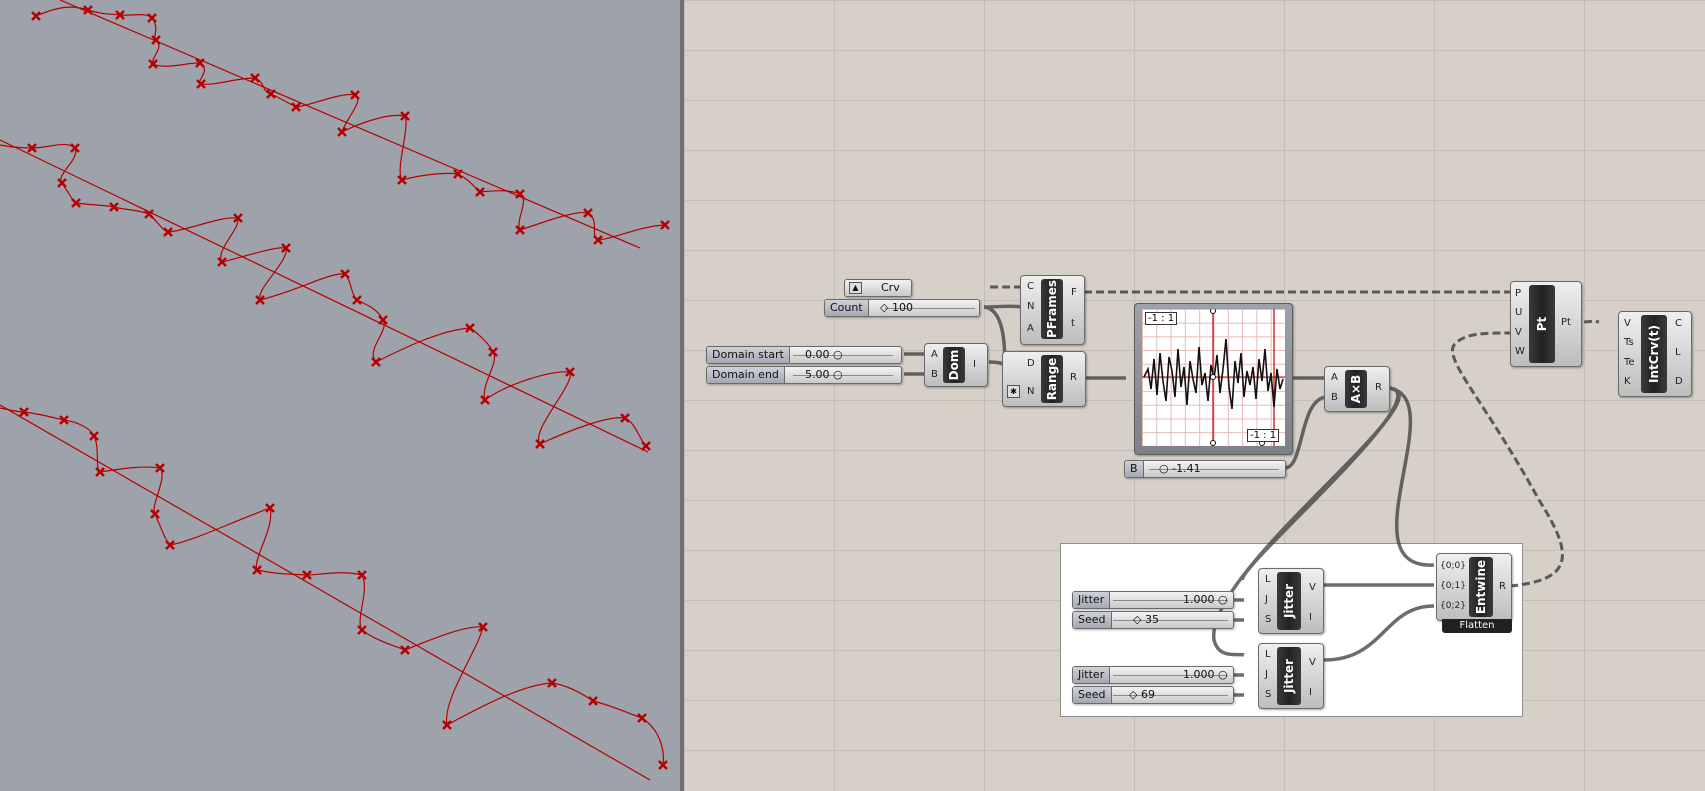 The width and height of the screenshot is (1705, 791). I want to click on intcrv-title: IntCrv(t), so click(1654, 354).